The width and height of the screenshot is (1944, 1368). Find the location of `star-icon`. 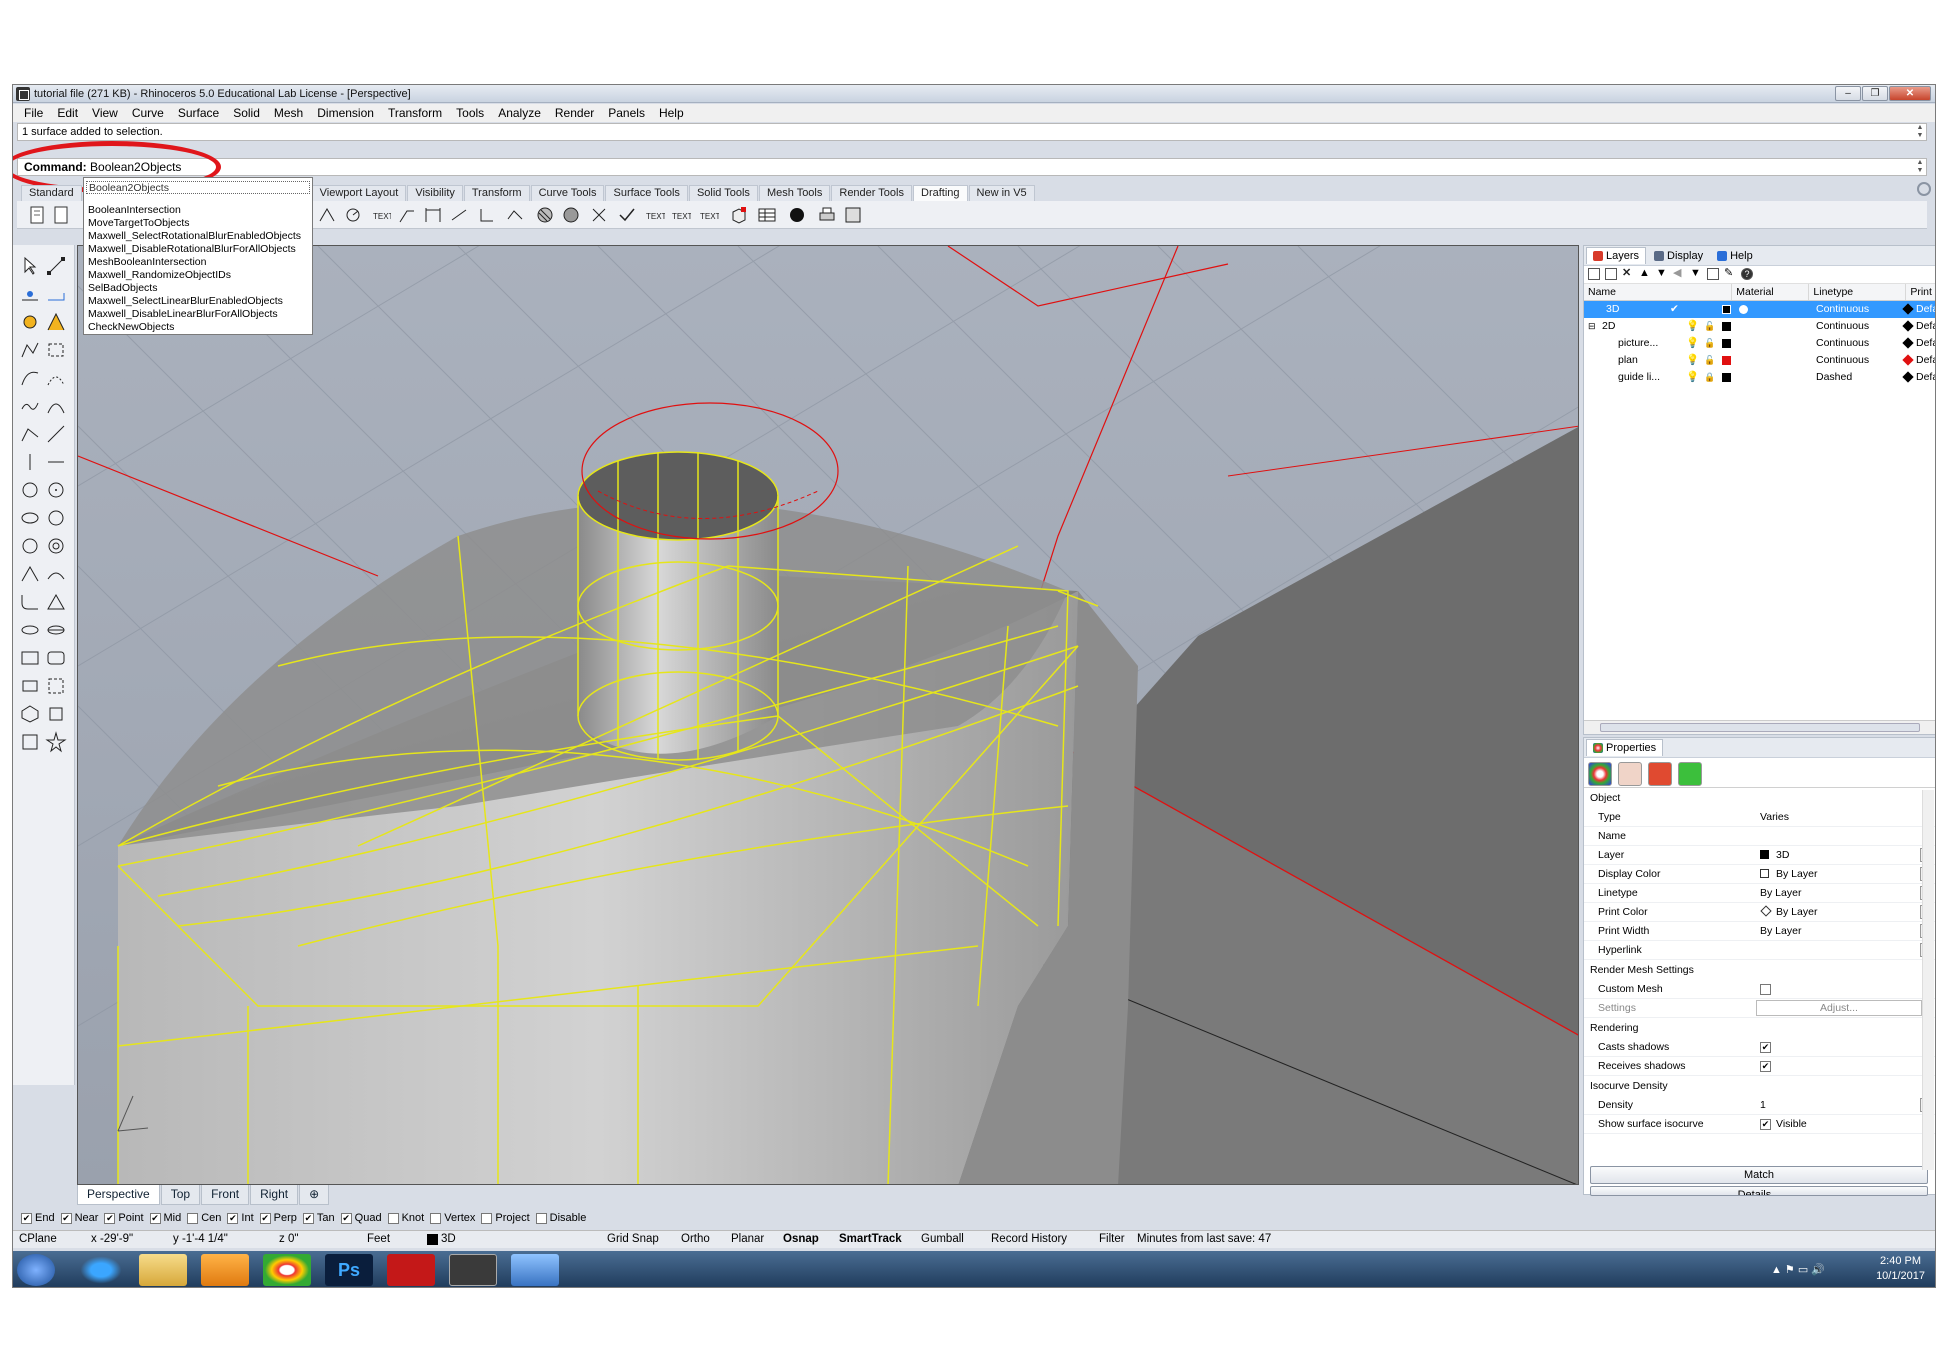

star-icon is located at coordinates (56, 714).